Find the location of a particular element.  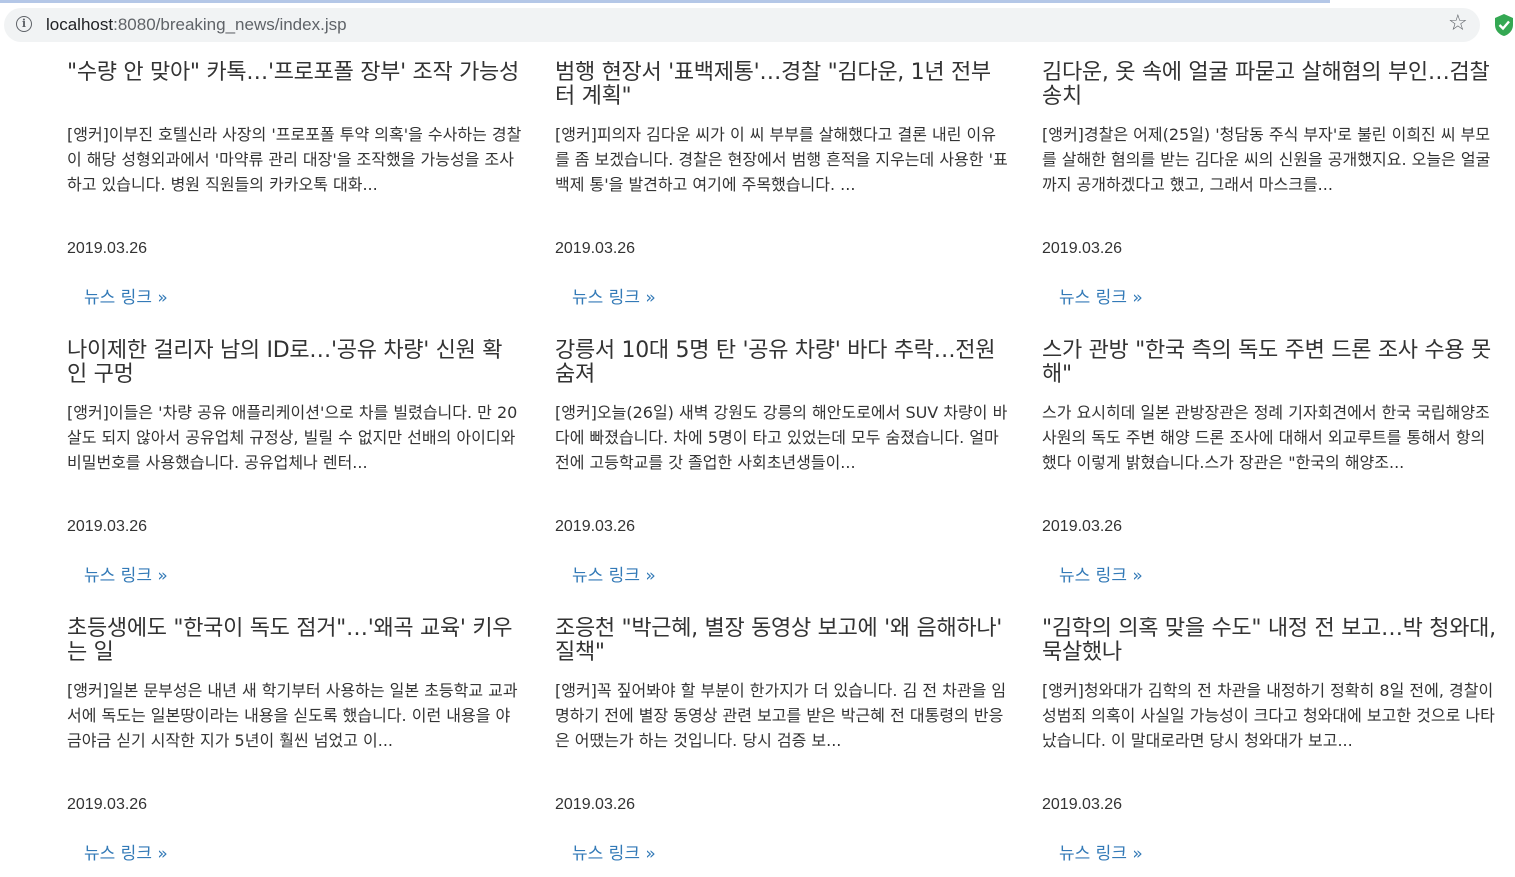

news-title: 조응천 "박근혜, 별장 동영상 보고에 '왜 음해하나' 질책" is located at coordinates (779, 641).